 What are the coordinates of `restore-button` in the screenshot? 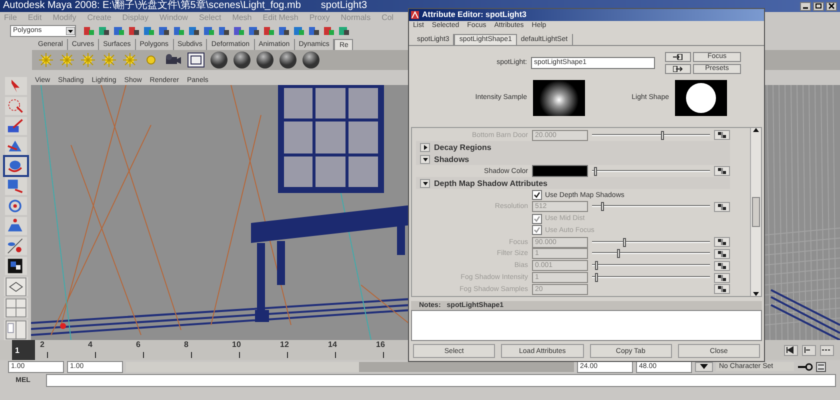 It's located at (818, 6).